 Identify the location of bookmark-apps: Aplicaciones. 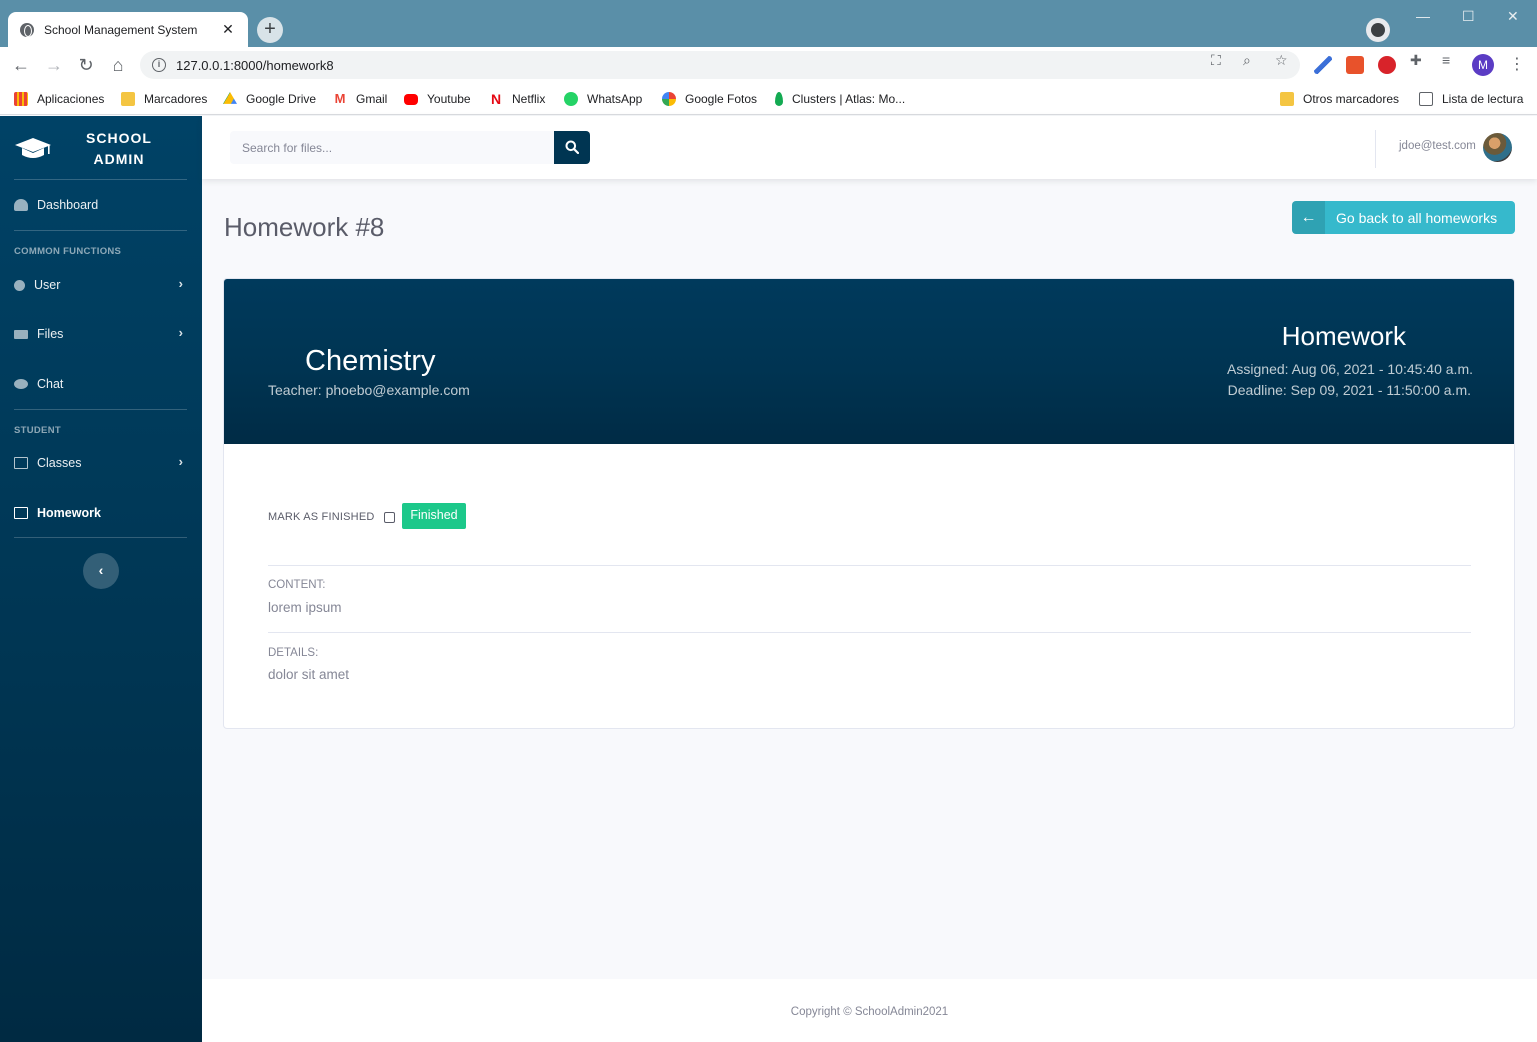
(59, 99).